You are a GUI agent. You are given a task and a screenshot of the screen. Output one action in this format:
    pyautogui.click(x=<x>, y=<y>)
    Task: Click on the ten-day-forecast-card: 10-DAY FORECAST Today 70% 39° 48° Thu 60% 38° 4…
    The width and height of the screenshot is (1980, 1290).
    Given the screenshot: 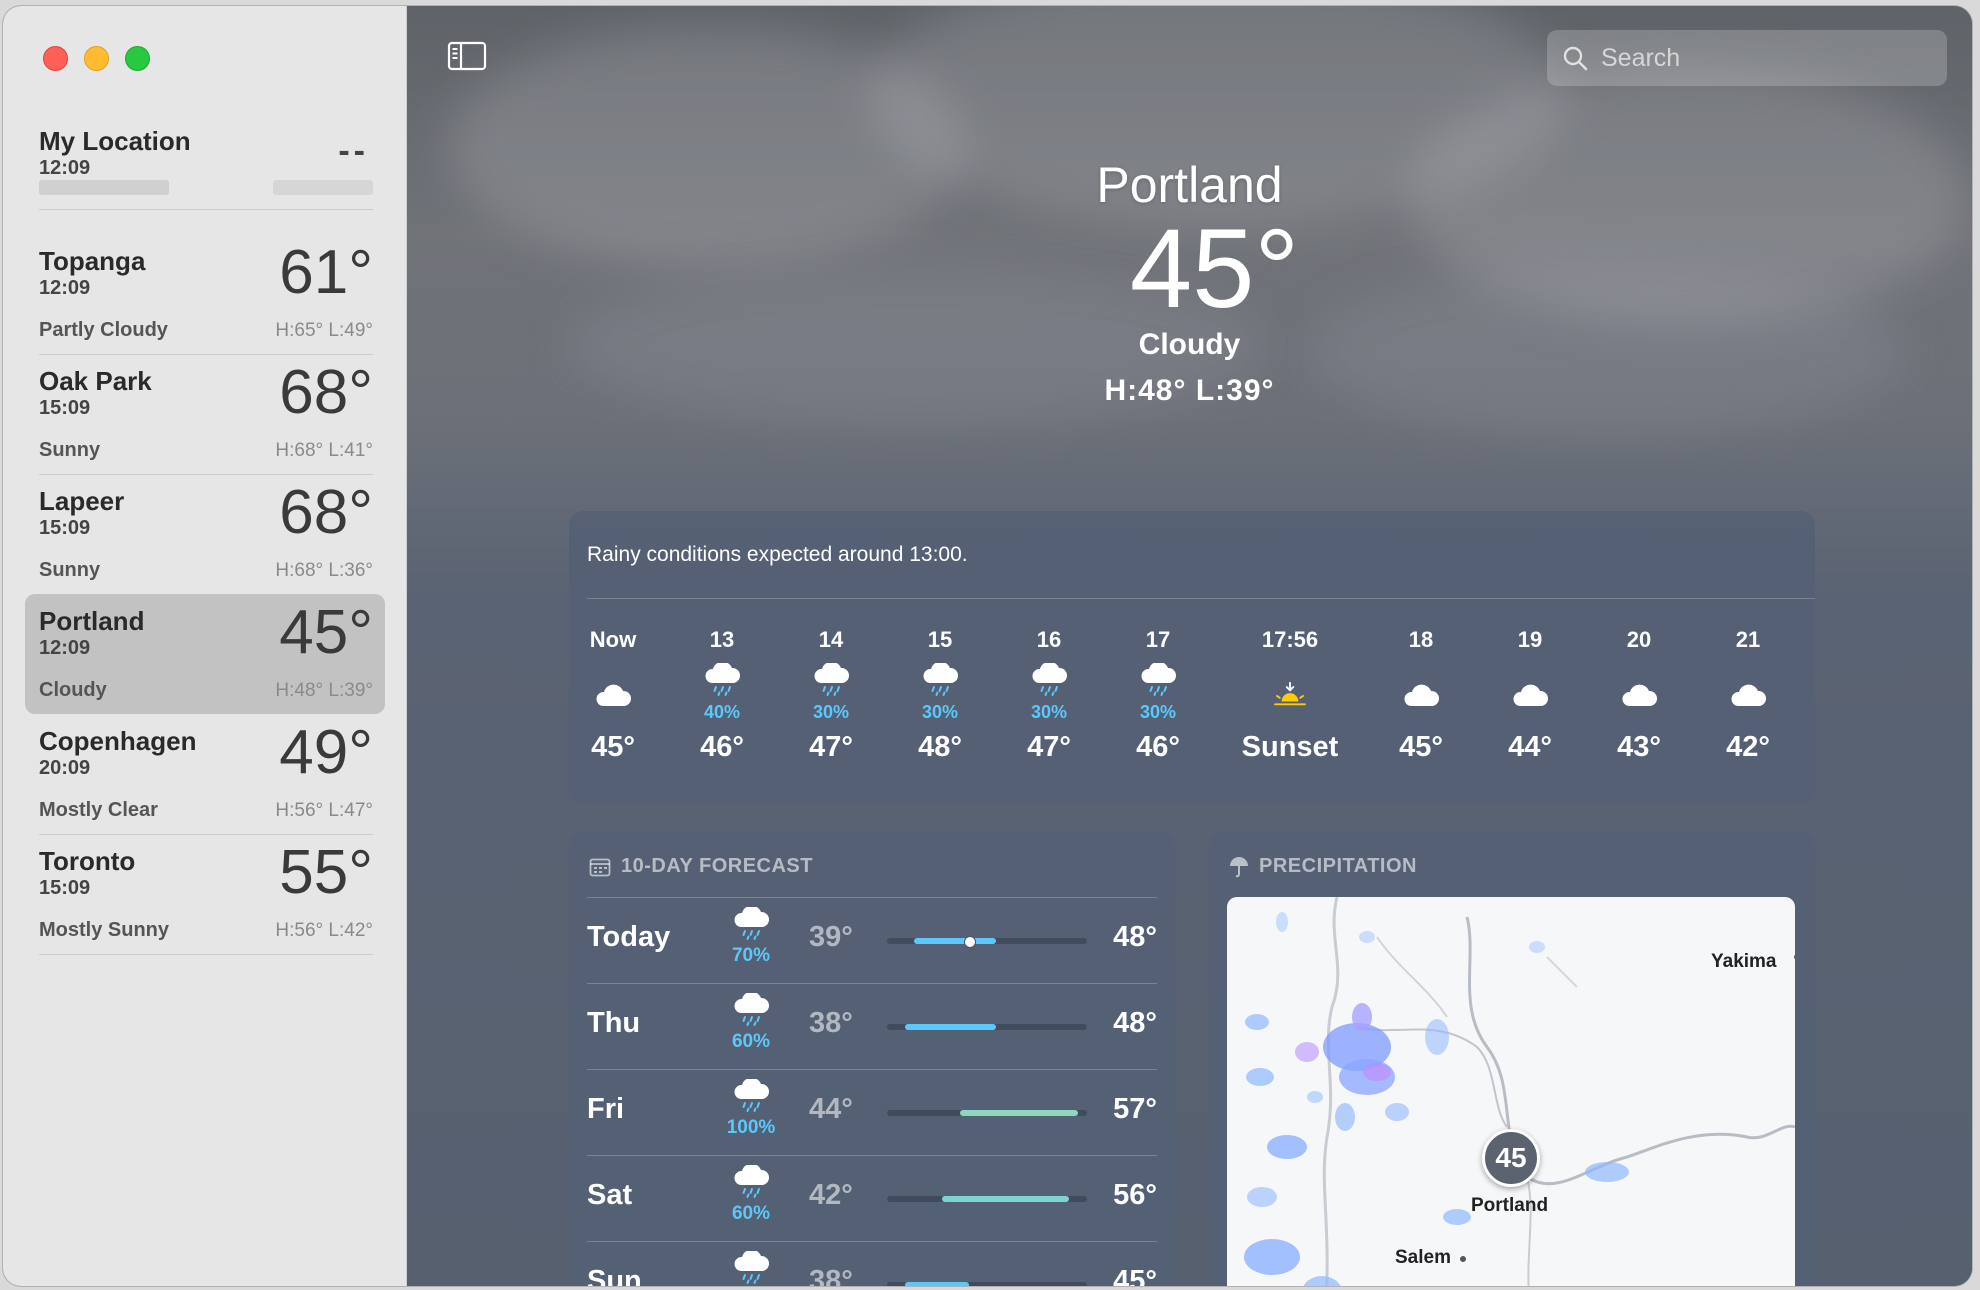 What is the action you would take?
    pyautogui.click(x=872, y=1058)
    